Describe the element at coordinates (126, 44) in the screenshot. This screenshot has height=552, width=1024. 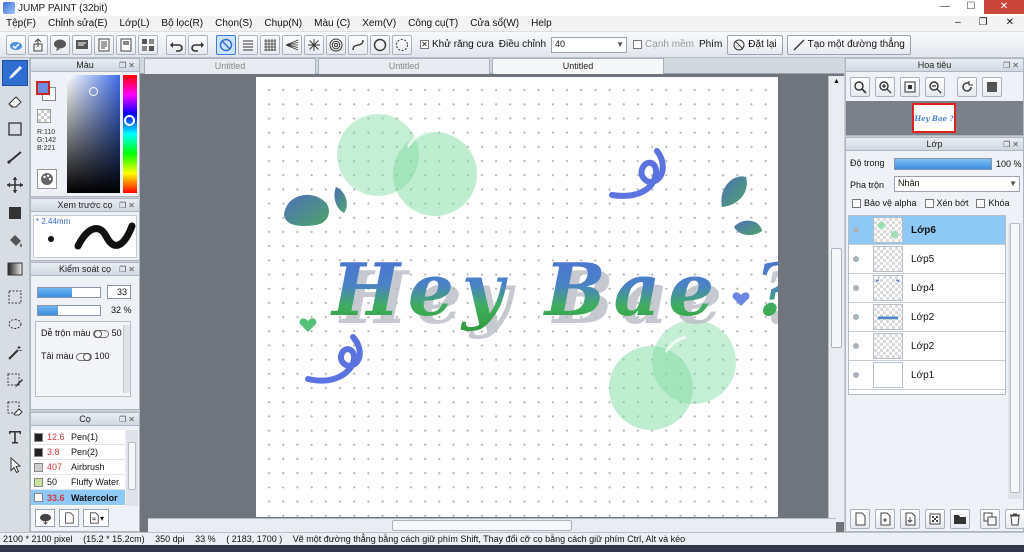
I see `page-button` at that location.